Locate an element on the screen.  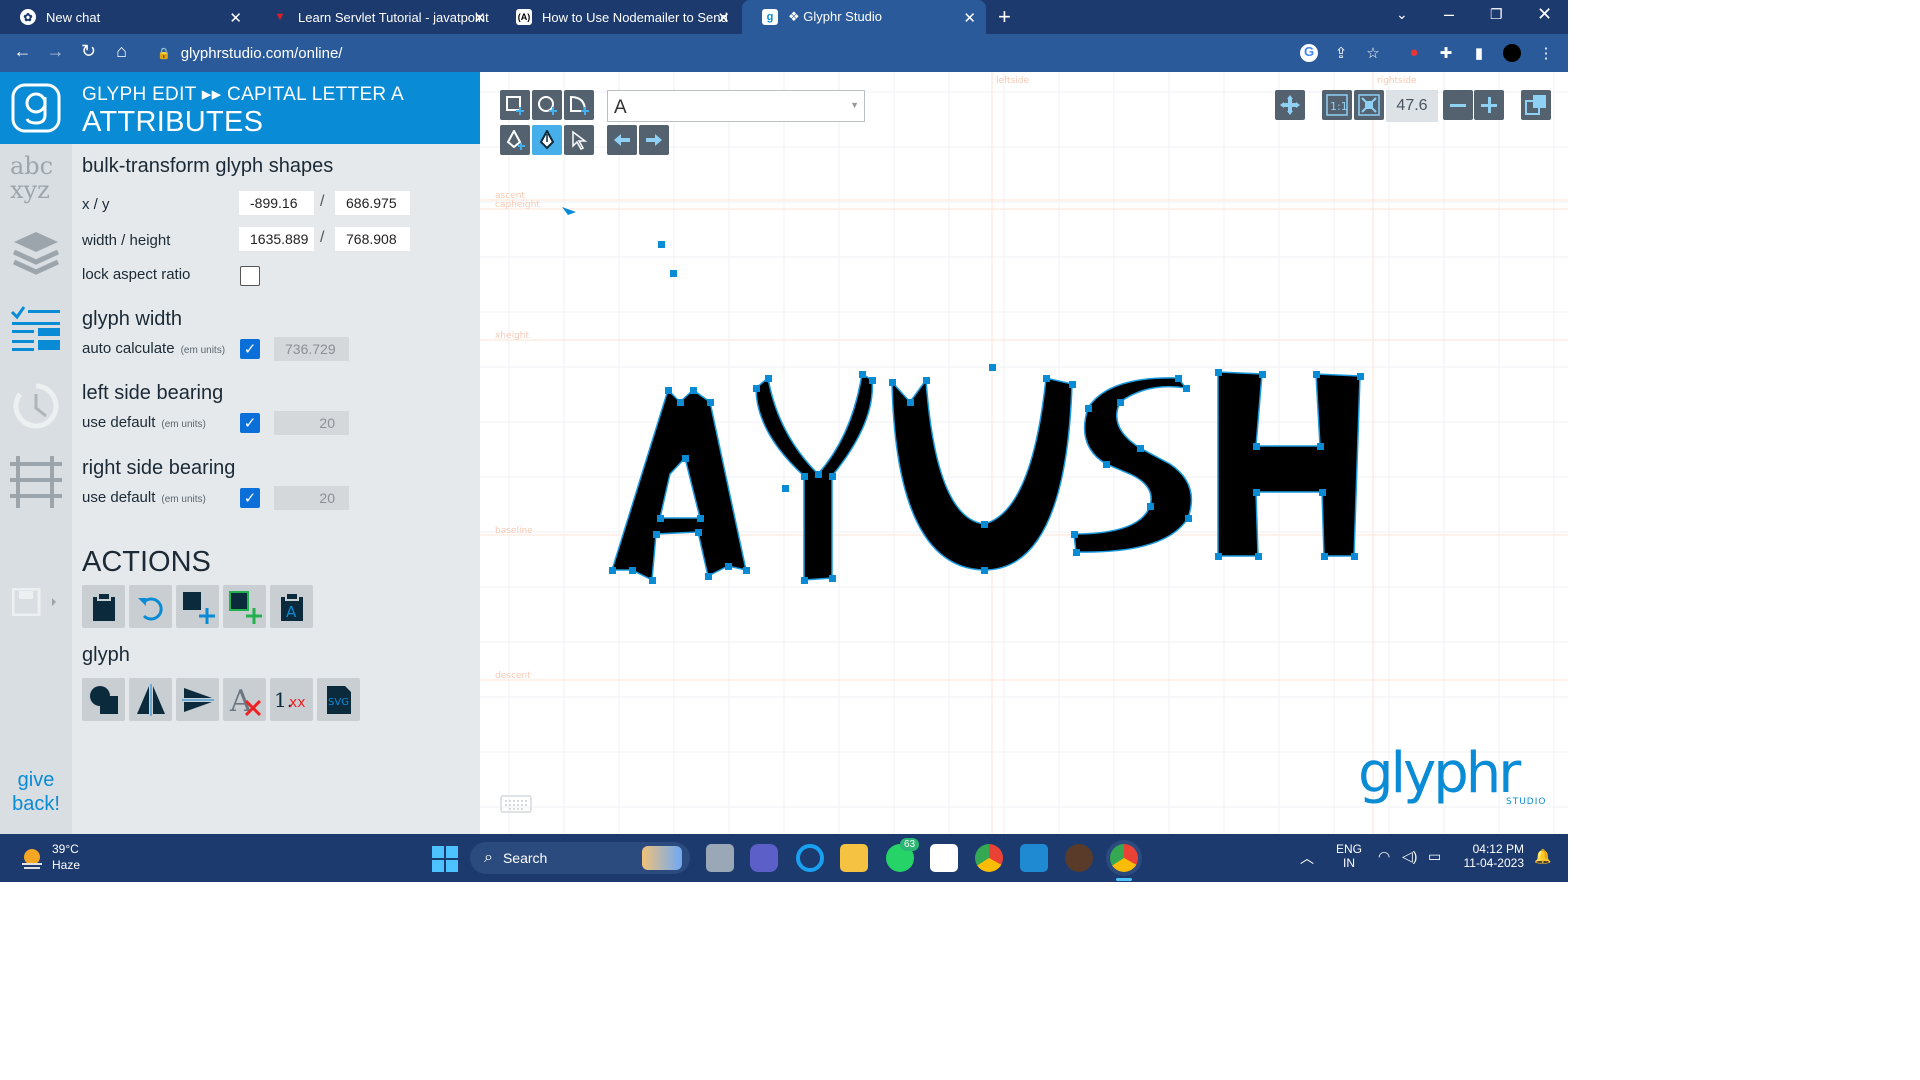
breadcrumb: GLYPH EDIT ▸▸ CAPITAL LETTER A is located at coordinates (281, 94).